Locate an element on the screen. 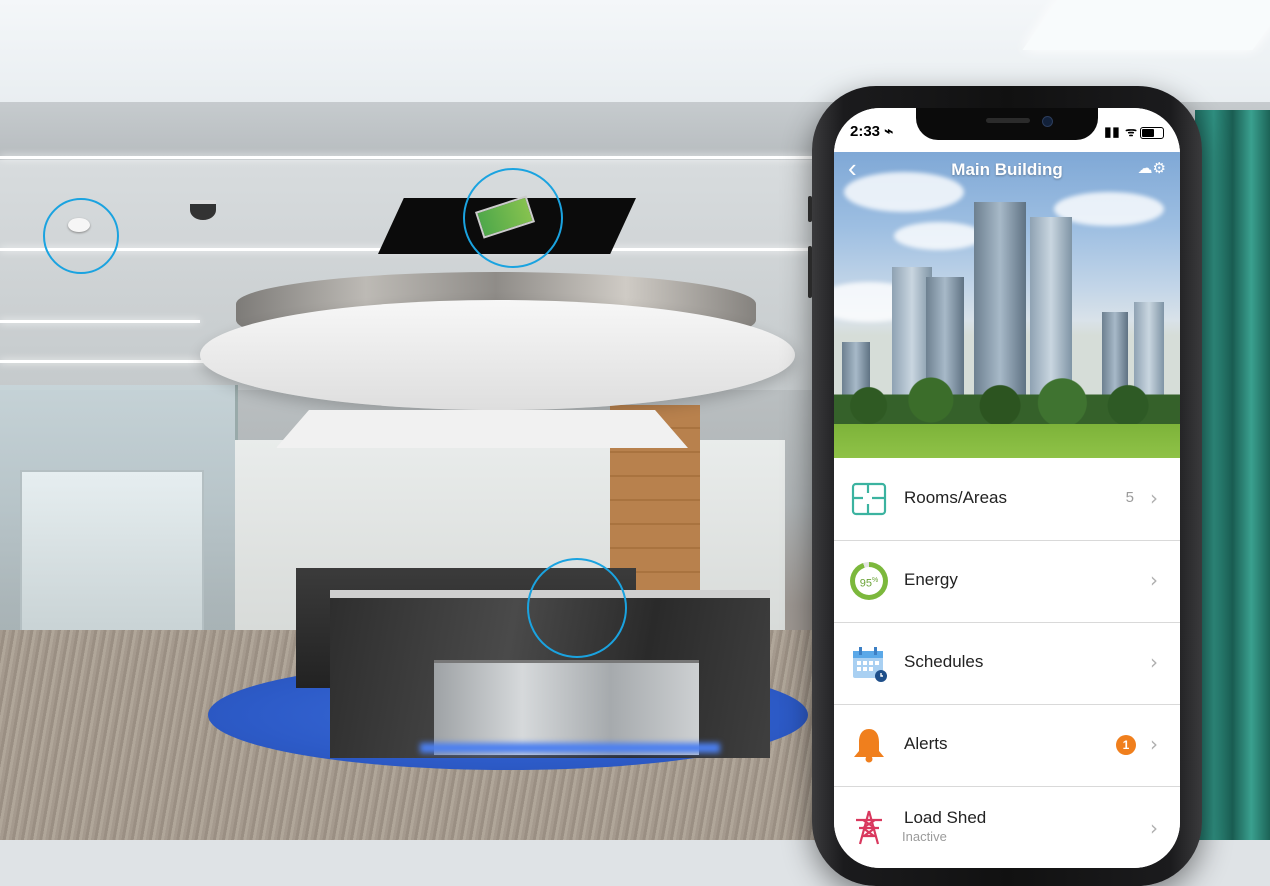 This screenshot has height=886, width=1270. speaker is located at coordinates (1008, 120).